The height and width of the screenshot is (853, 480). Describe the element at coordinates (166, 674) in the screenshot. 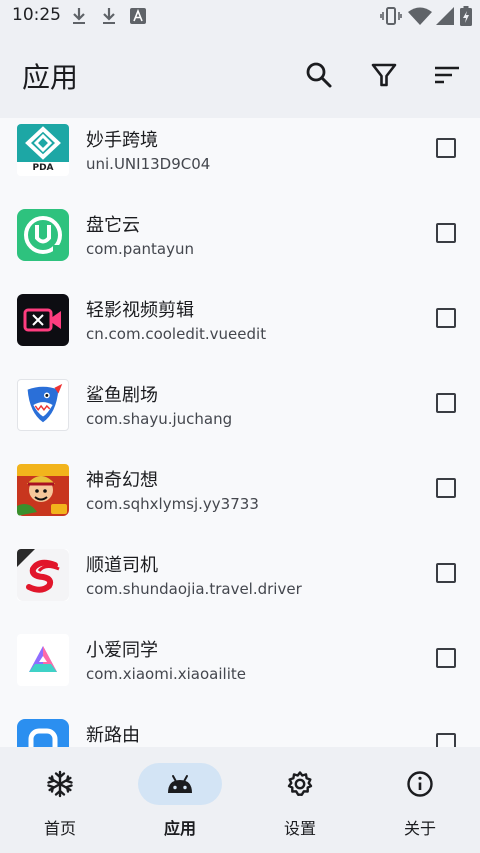

I see `app-package: com.xiaomi.xiaoailite` at that location.